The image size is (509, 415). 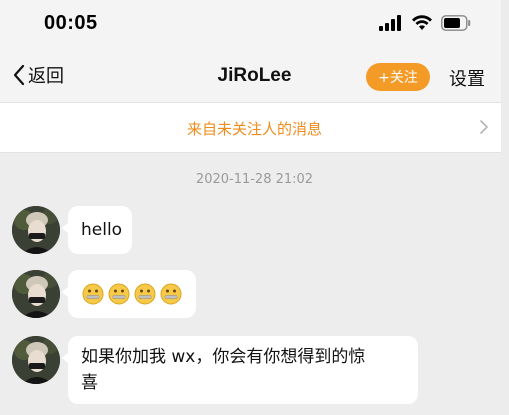 I want to click on message-timestamp: 2020-11-28 21:02, so click(x=254, y=179).